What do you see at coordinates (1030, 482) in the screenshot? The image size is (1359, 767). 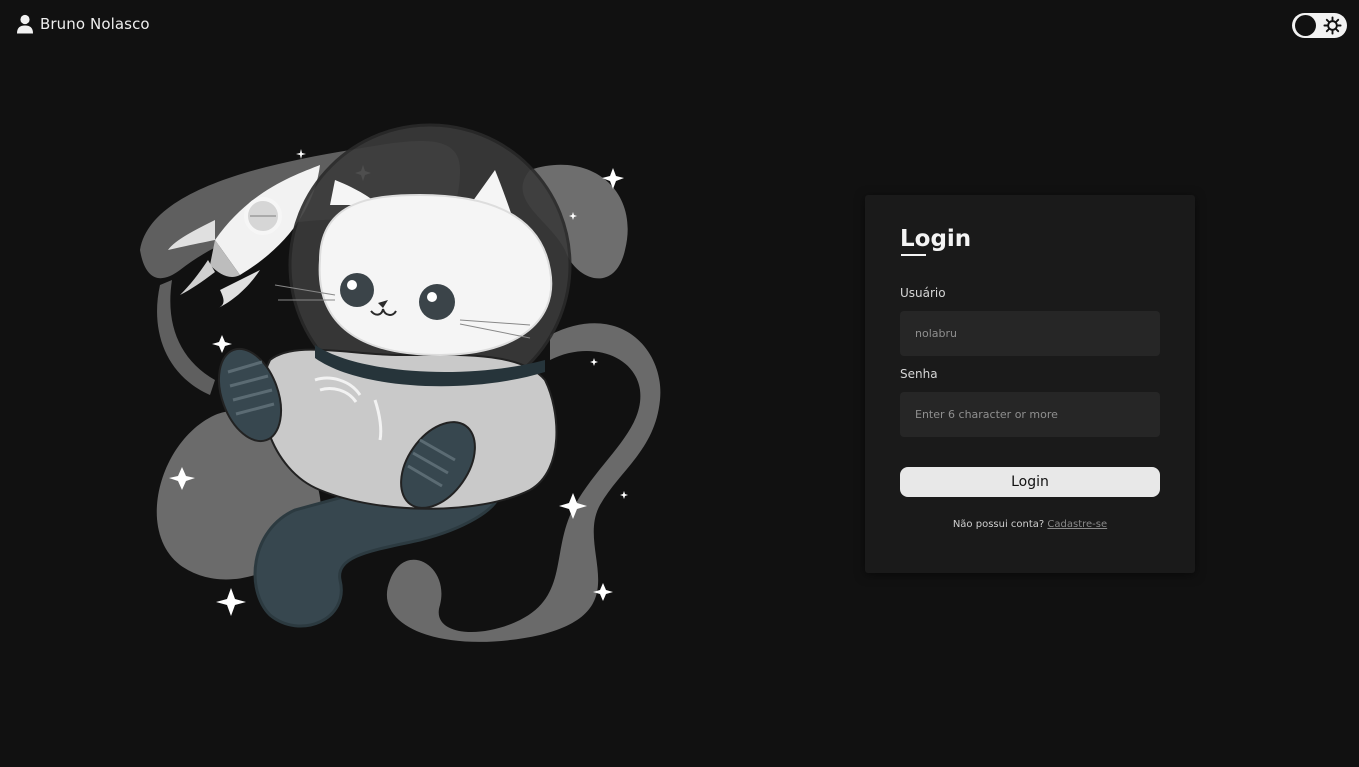 I see `login-button: Login` at bounding box center [1030, 482].